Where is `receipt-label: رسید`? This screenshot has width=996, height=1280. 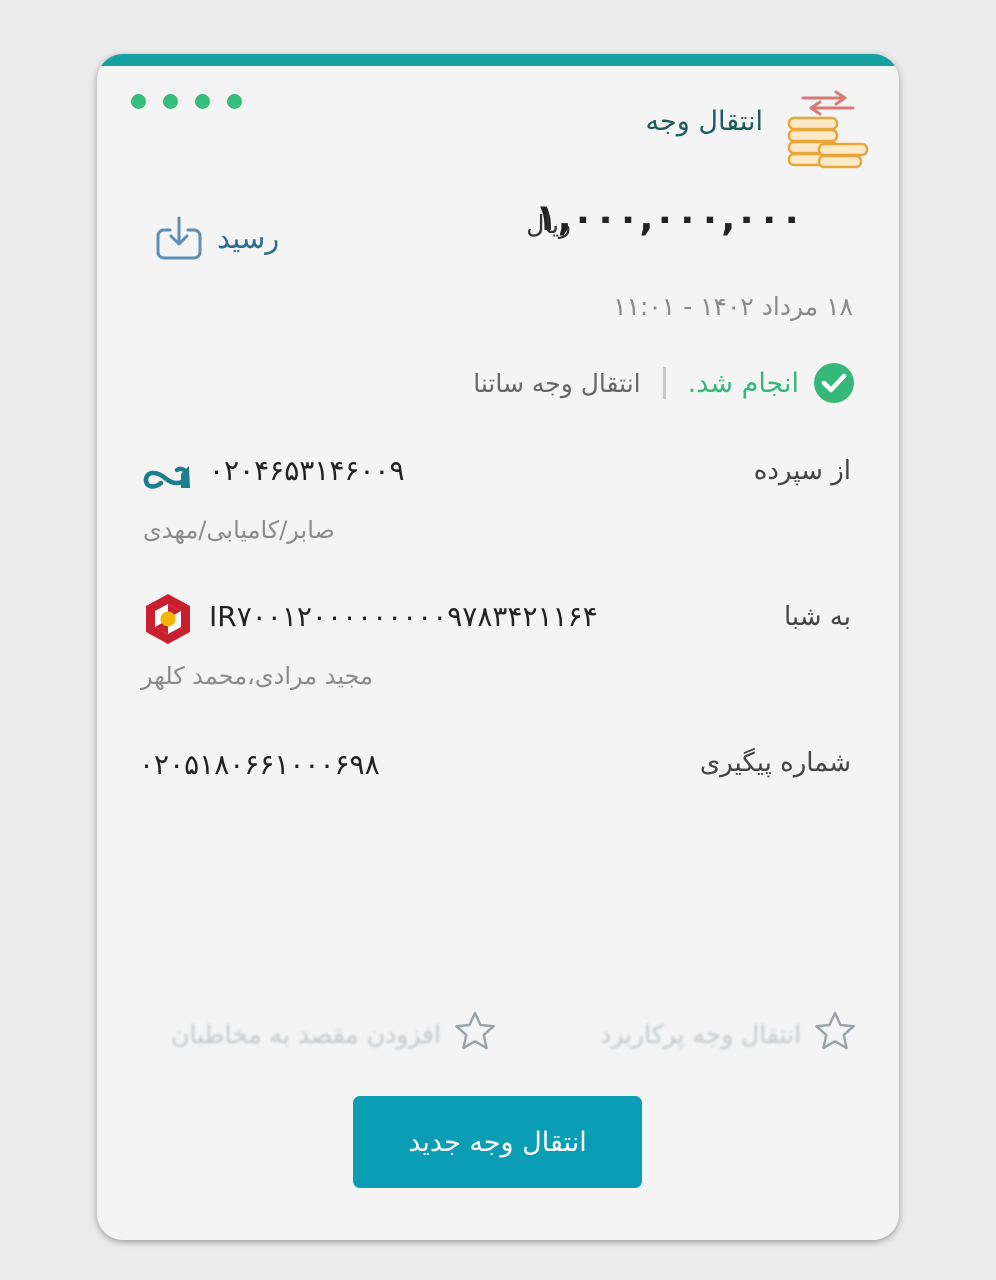
receipt-label: رسید is located at coordinates (248, 238).